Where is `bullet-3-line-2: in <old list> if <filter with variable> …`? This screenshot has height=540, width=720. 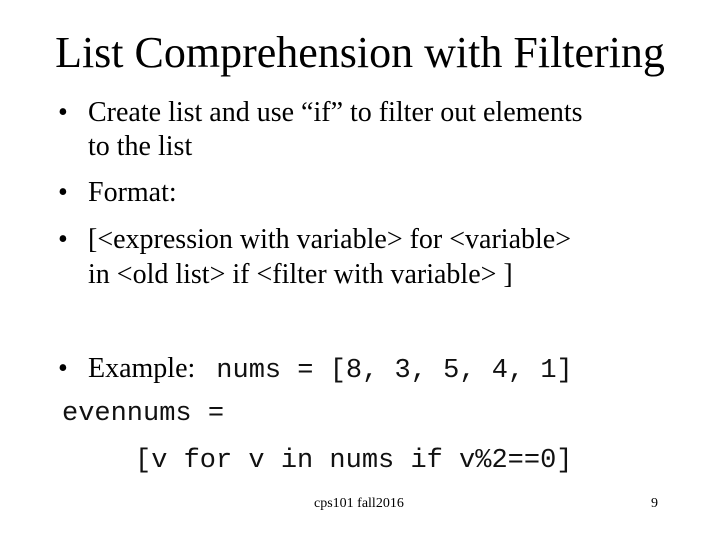 bullet-3-line-2: in <old list> if <filter with variable> … is located at coordinates (300, 274).